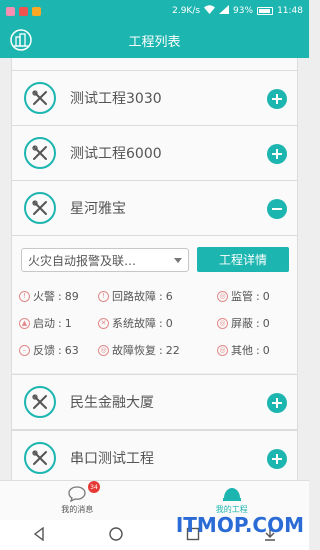 The height and width of the screenshot is (550, 320). I want to click on project-detail-button: 工程详情, so click(243, 259).